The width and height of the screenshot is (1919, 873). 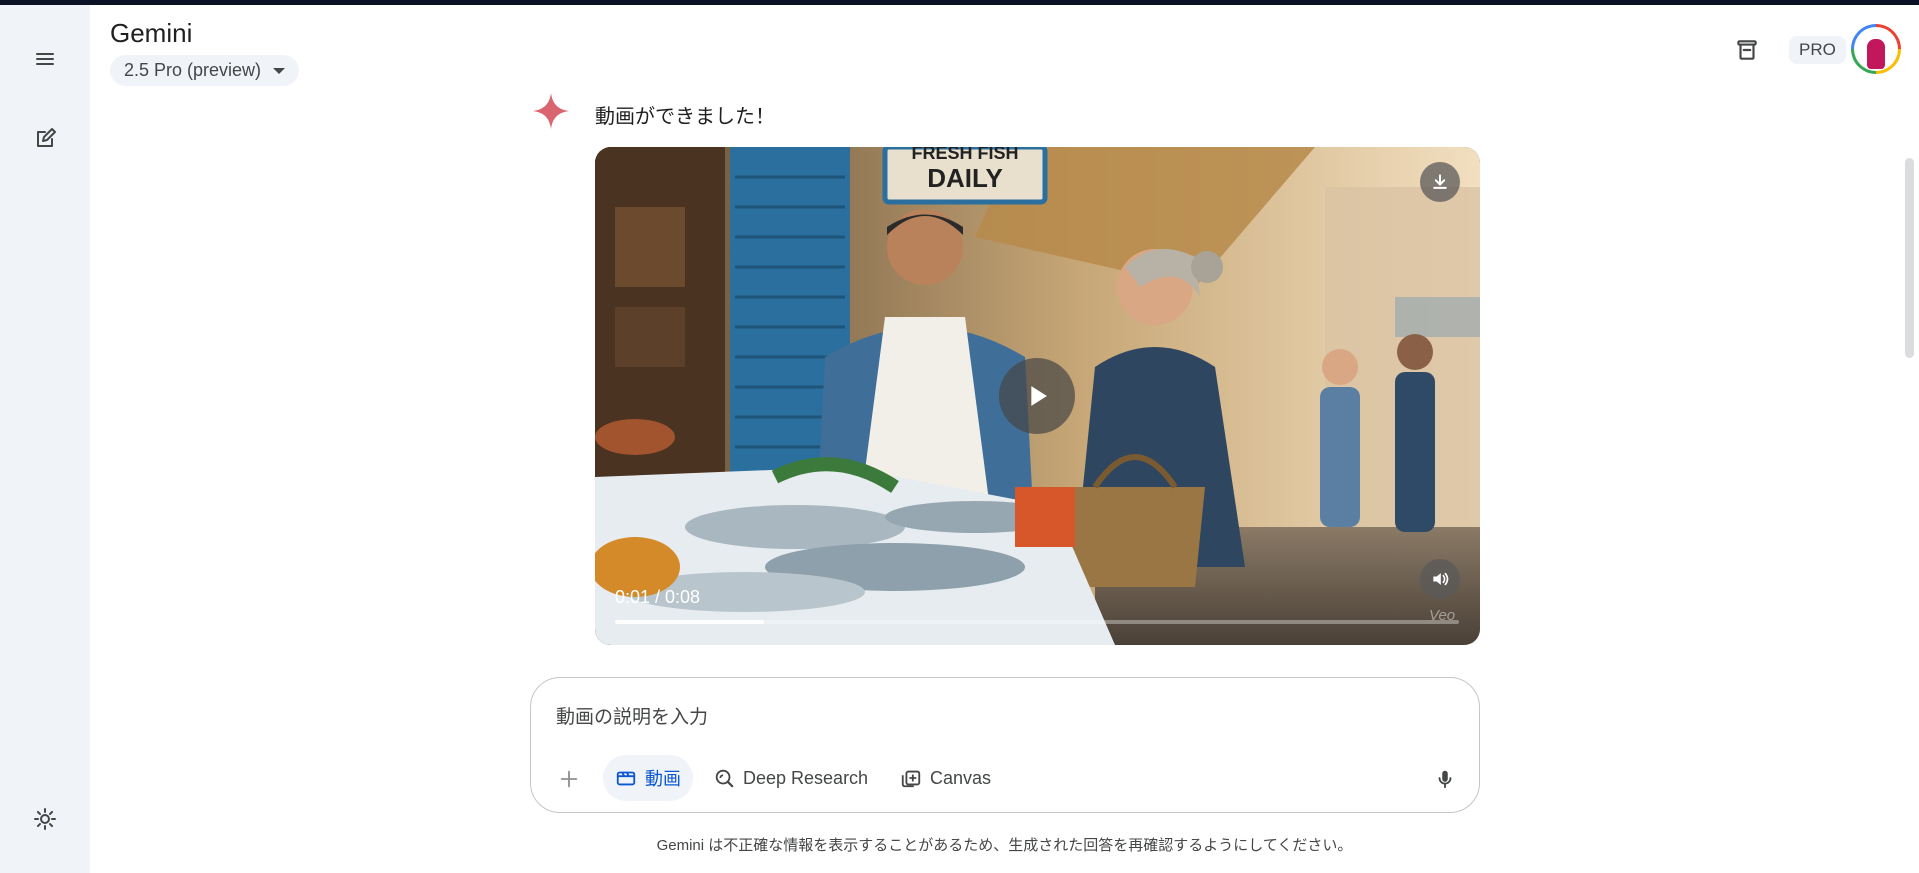 What do you see at coordinates (1037, 622) in the screenshot?
I see `video-progress-bar` at bounding box center [1037, 622].